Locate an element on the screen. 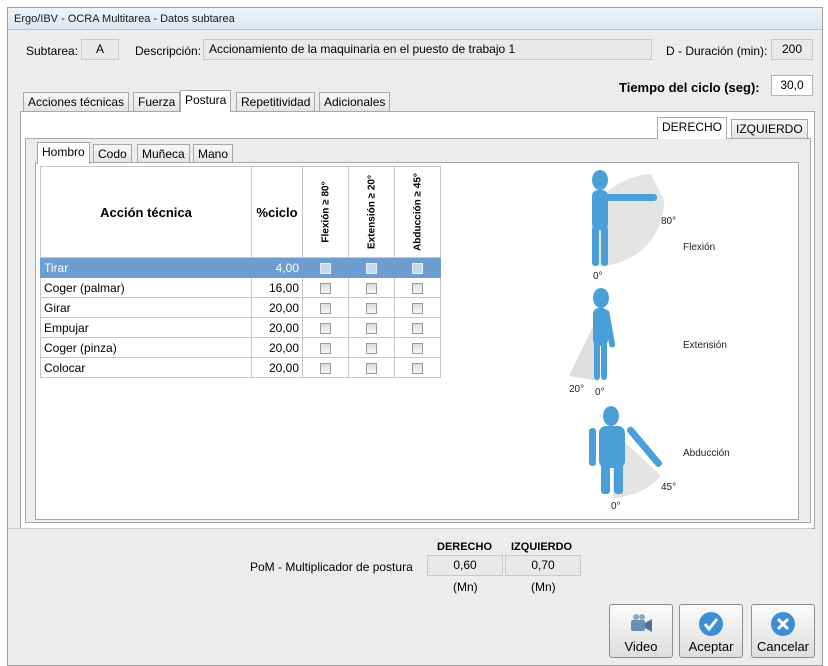  cancelar-button: Cancelar is located at coordinates (783, 631).